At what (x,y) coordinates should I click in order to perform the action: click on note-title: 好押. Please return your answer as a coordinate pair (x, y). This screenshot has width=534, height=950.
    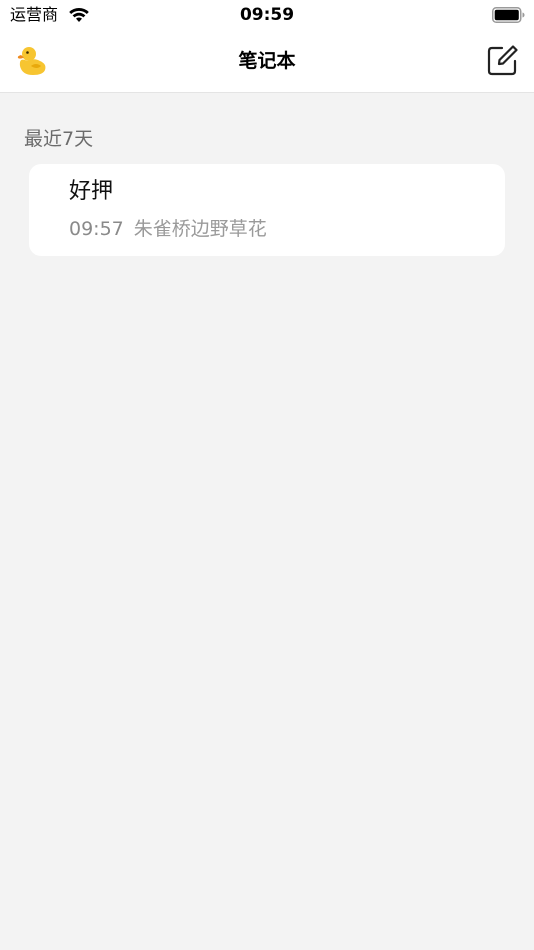
    Looking at the image, I should click on (91, 191).